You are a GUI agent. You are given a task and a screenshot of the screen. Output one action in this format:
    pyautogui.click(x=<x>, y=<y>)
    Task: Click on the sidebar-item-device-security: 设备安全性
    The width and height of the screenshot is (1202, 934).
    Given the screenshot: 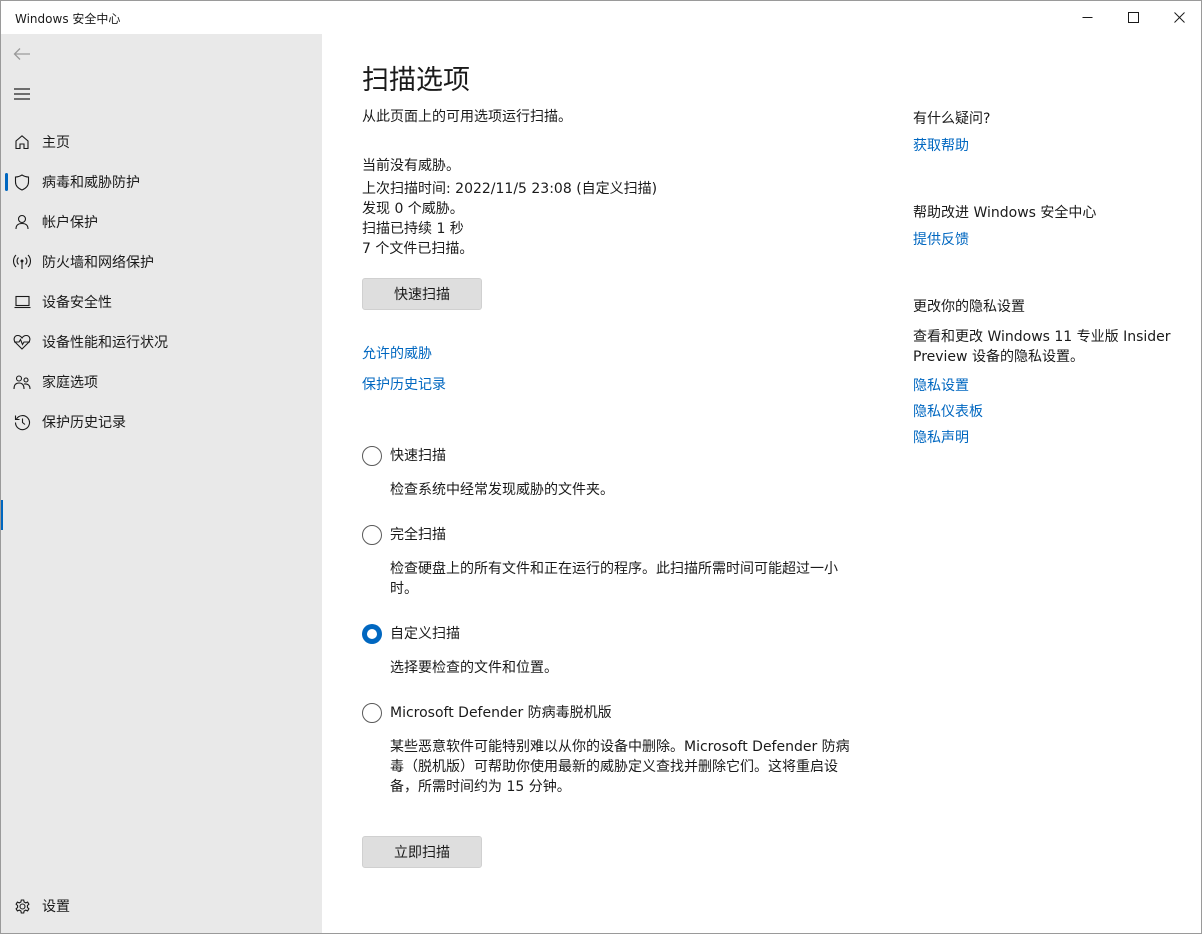 What is the action you would take?
    pyautogui.click(x=161, y=302)
    